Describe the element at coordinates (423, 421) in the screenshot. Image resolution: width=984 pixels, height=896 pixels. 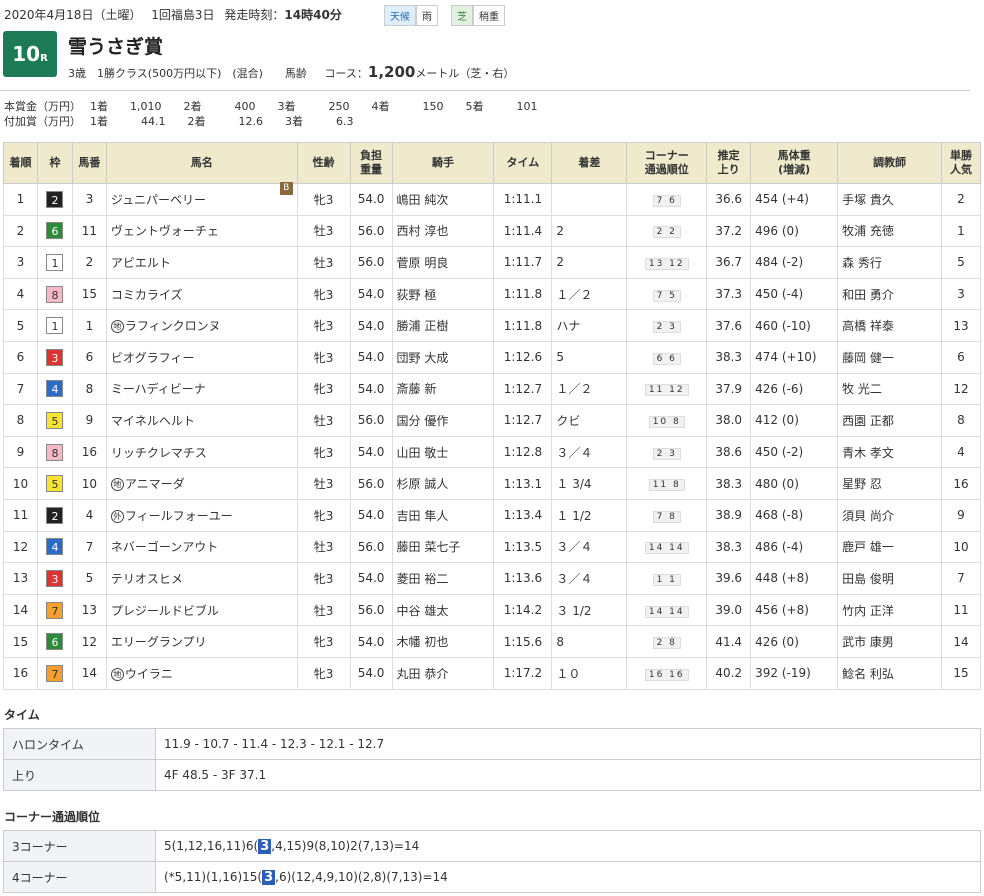
I see `jockey-link: 国分 優作` at that location.